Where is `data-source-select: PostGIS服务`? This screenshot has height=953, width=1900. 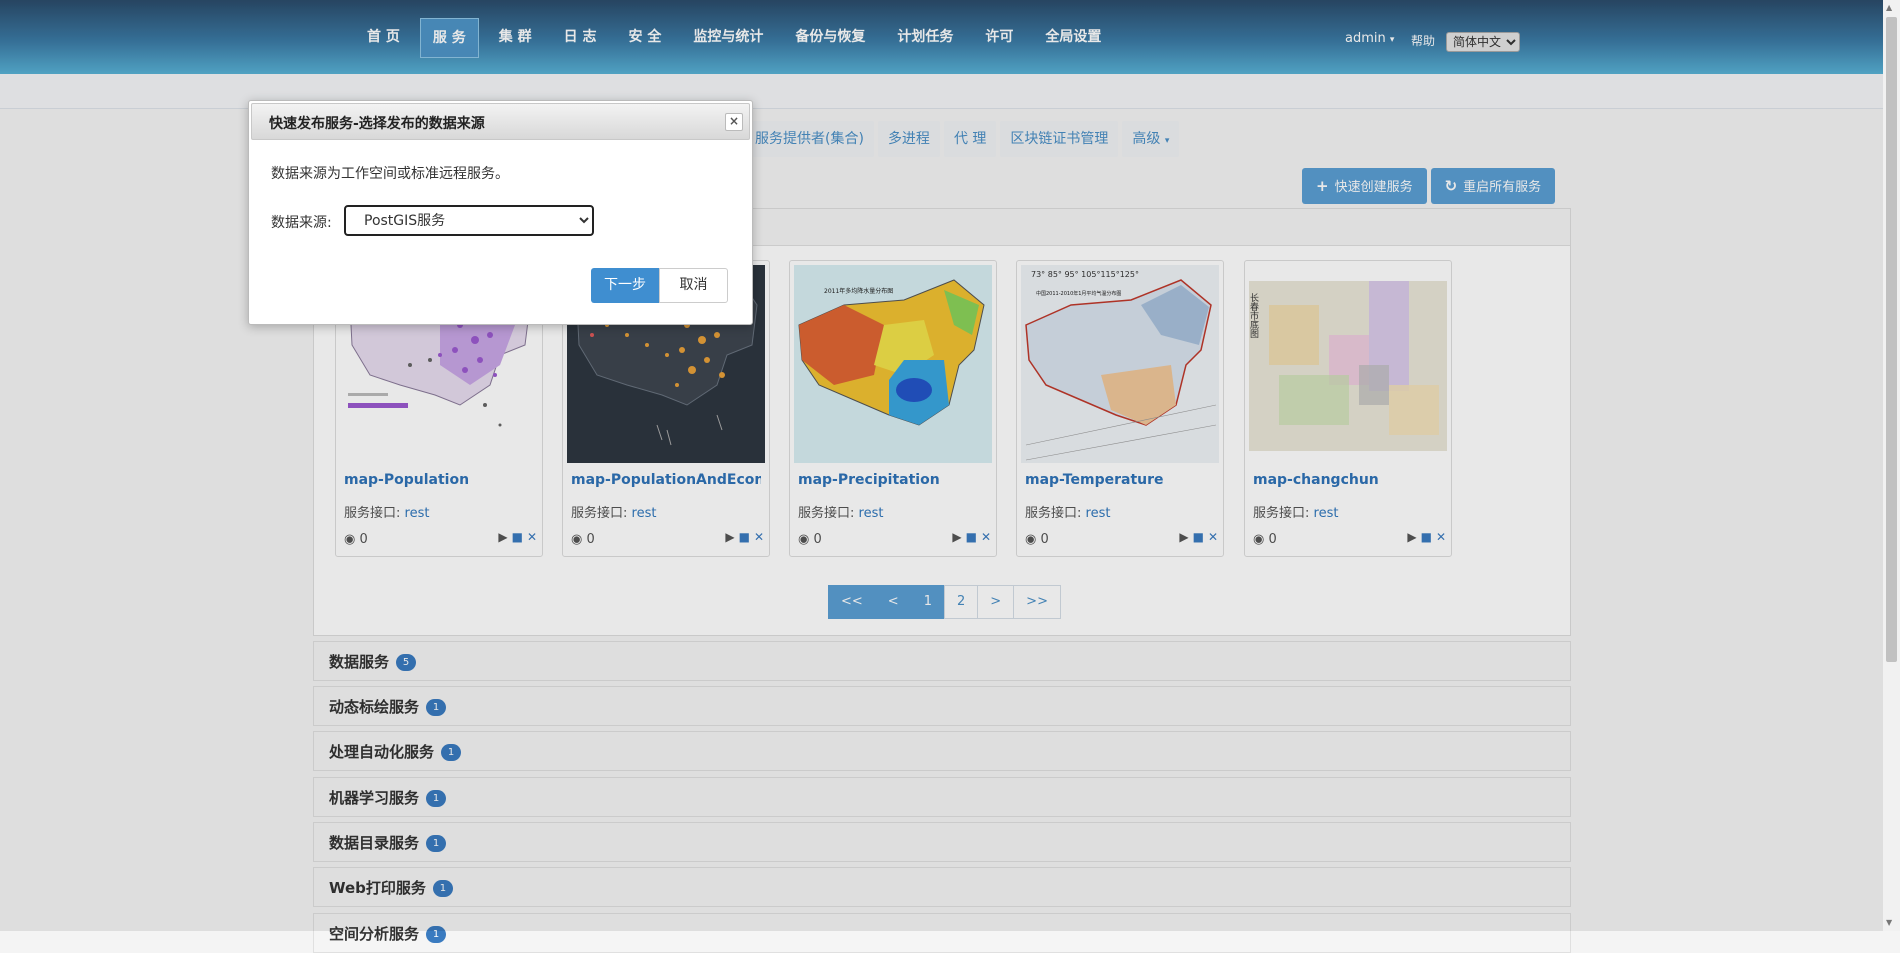 data-source-select: PostGIS服务 is located at coordinates (469, 220).